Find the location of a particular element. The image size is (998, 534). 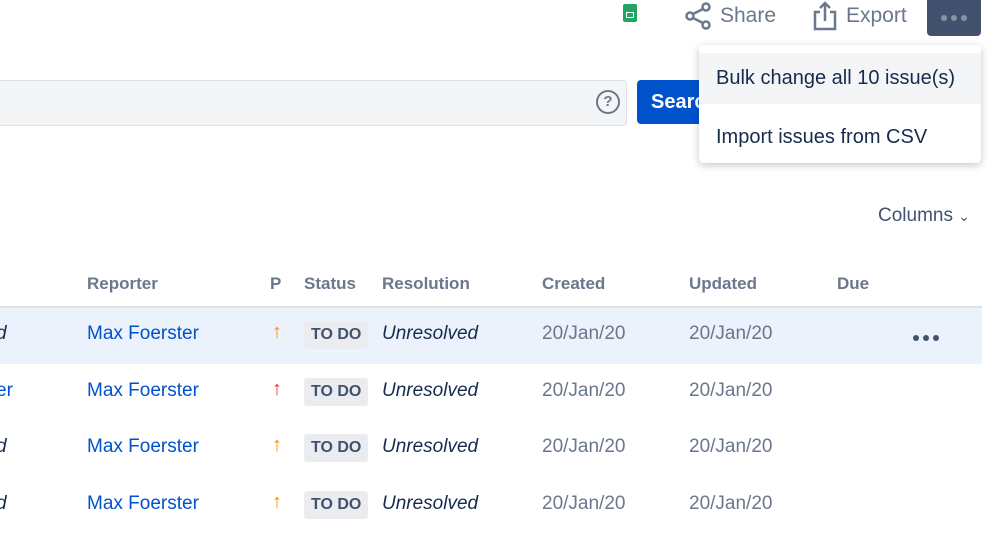

columns-button: Columns ⌄ is located at coordinates (924, 216).